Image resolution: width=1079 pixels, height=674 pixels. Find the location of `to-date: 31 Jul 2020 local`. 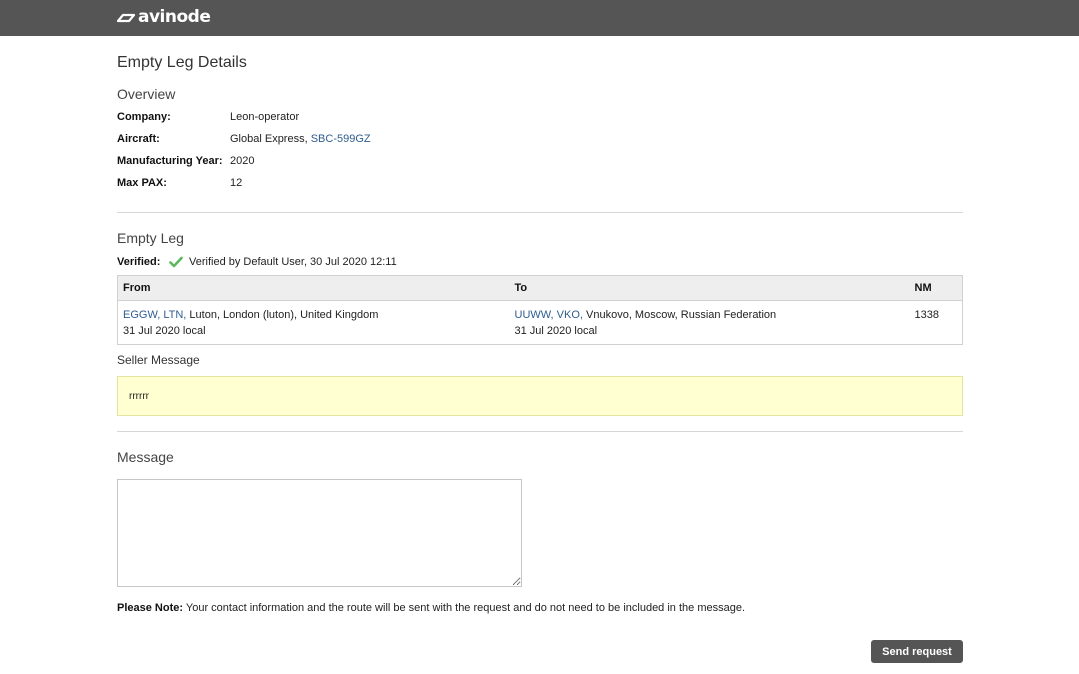

to-date: 31 Jul 2020 local is located at coordinates (556, 331).